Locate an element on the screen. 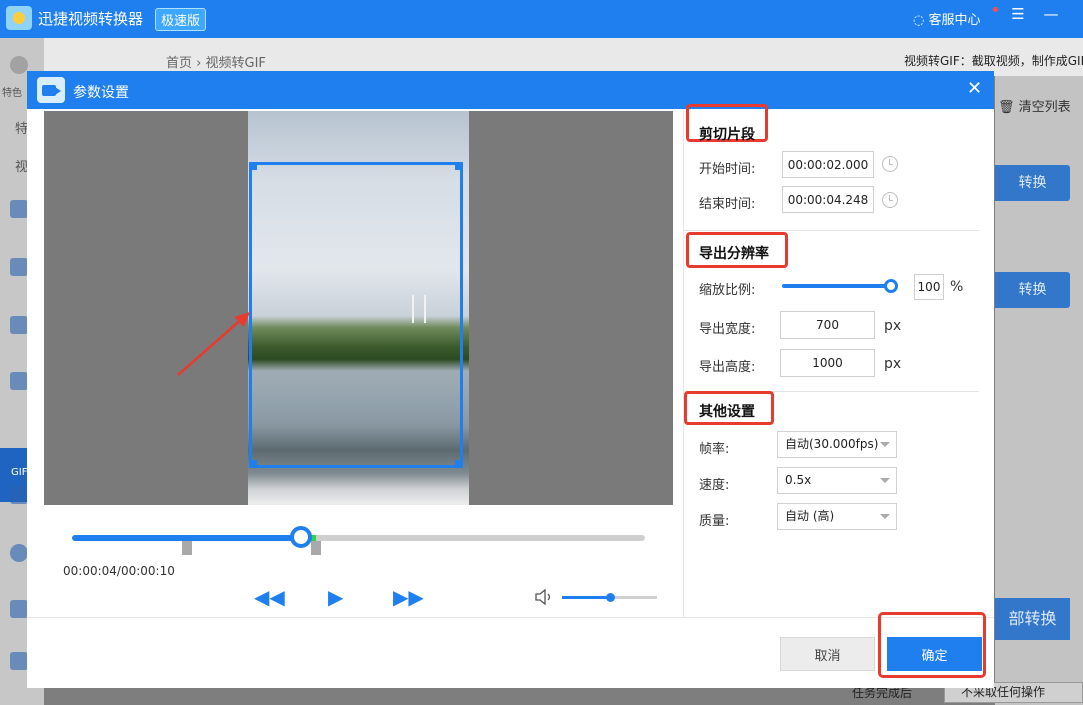 This screenshot has width=1083, height=705. playhead-knob is located at coordinates (301, 537).